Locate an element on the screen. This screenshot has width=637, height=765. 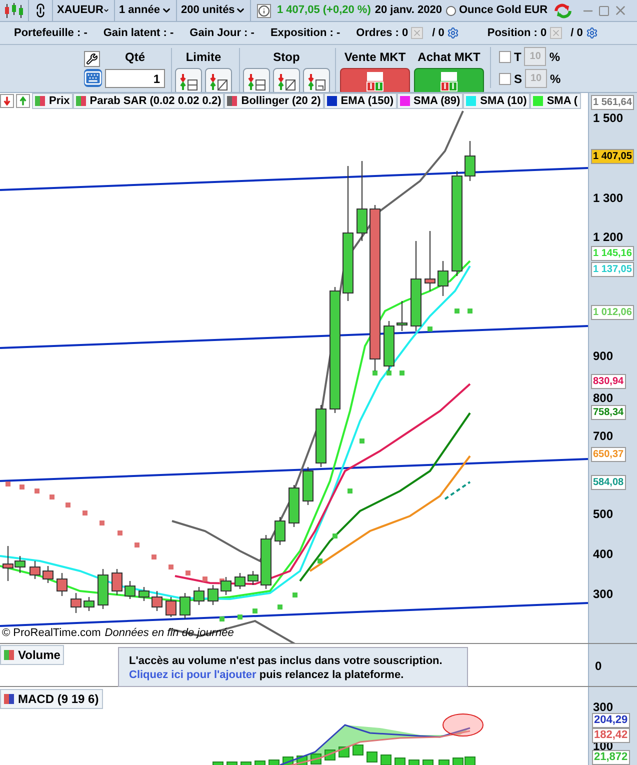
option-label: S is located at coordinates (518, 79).